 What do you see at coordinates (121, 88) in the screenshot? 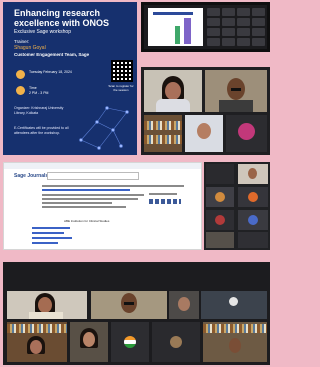
I see `qr-caption: Scan to register for the session` at bounding box center [121, 88].